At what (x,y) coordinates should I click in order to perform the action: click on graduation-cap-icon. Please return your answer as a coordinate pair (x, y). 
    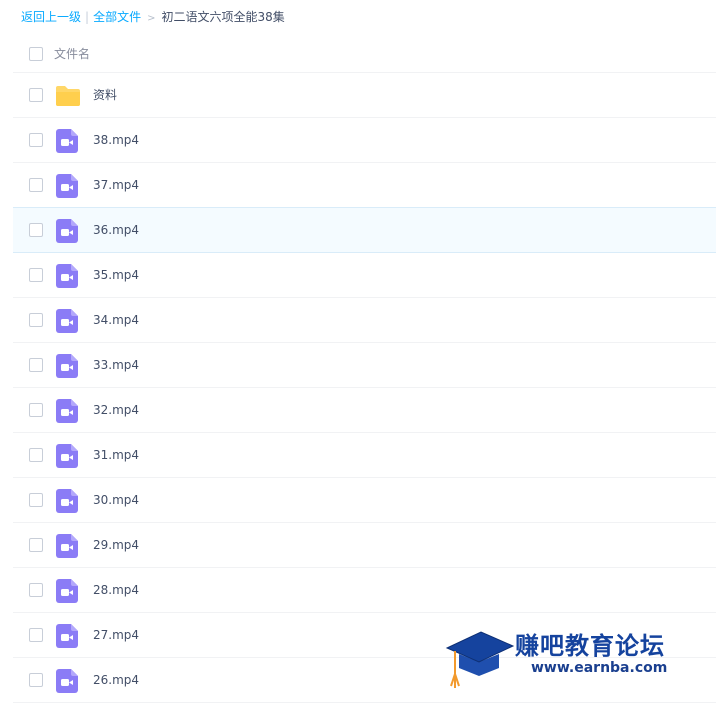
    Looking at the image, I should click on (480, 659).